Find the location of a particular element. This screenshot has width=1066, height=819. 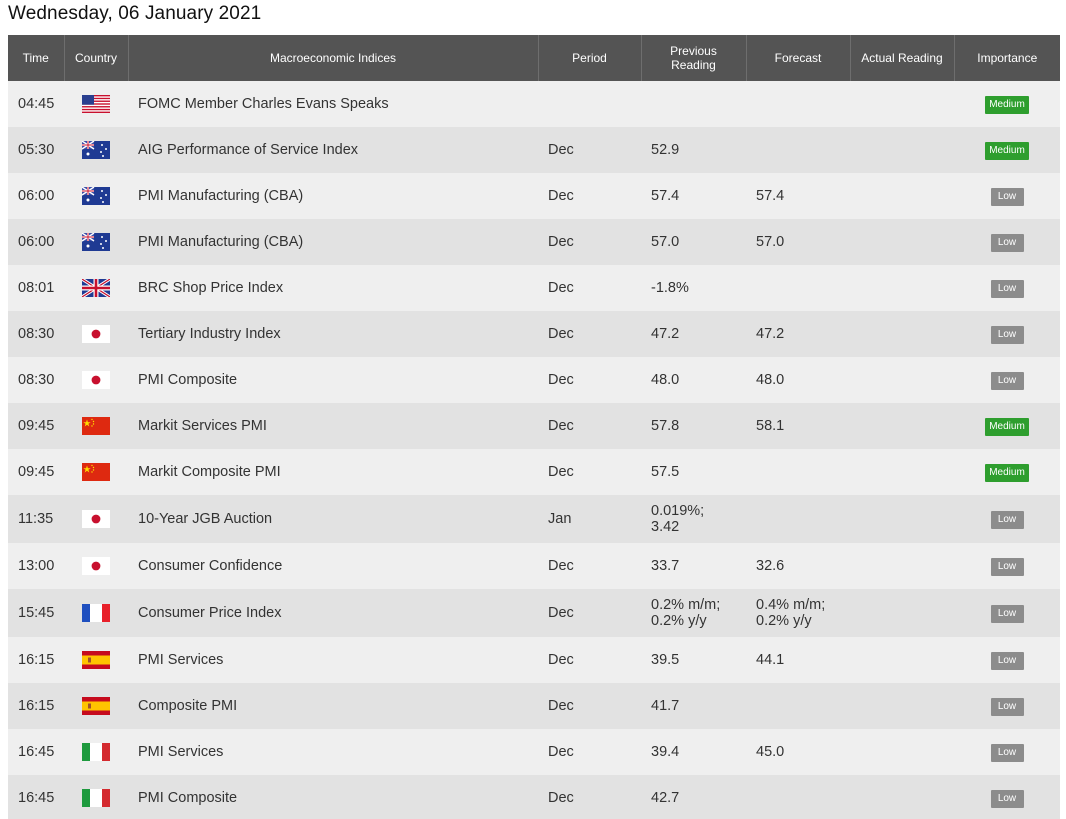

previous-reading: 57.4 is located at coordinates (693, 196).